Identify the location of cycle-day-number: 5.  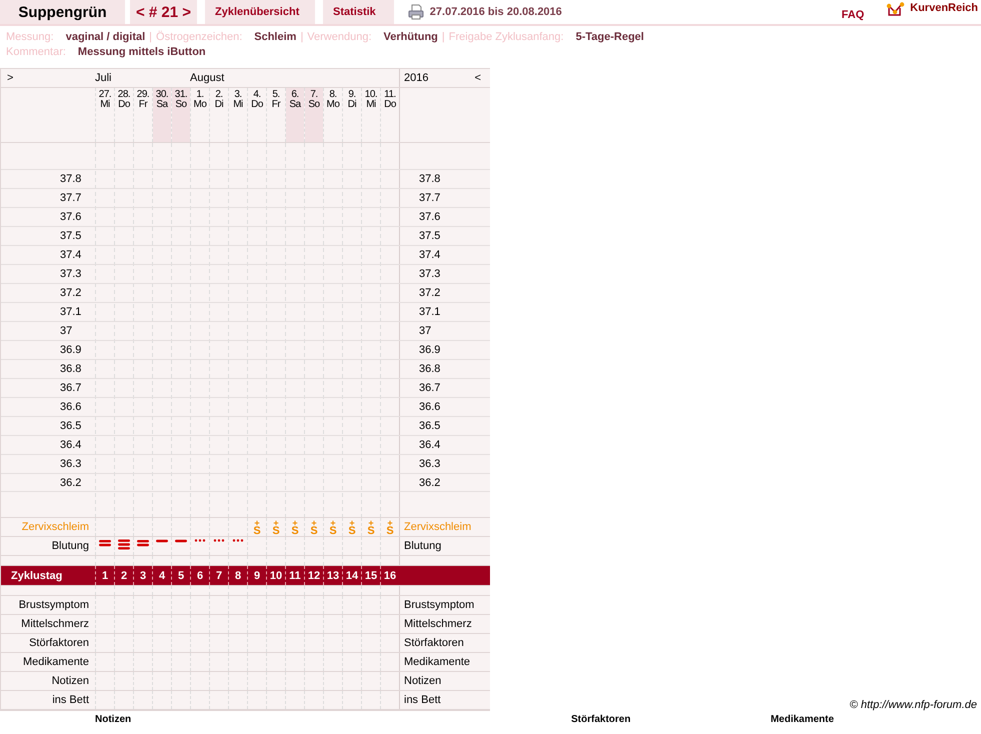
(181, 576).